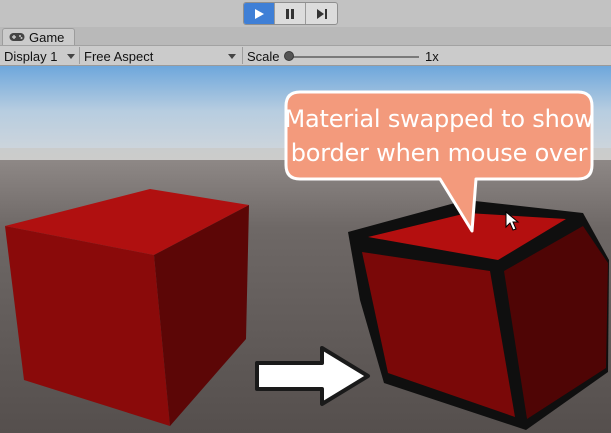 This screenshot has width=611, height=433. I want to click on scale-label: Scale, so click(263, 56).